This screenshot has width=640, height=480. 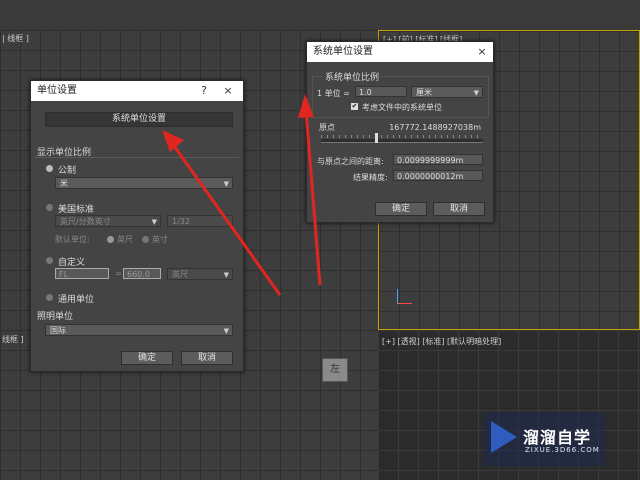 I want to click on metric-select-value: 米, so click(x=64, y=183).